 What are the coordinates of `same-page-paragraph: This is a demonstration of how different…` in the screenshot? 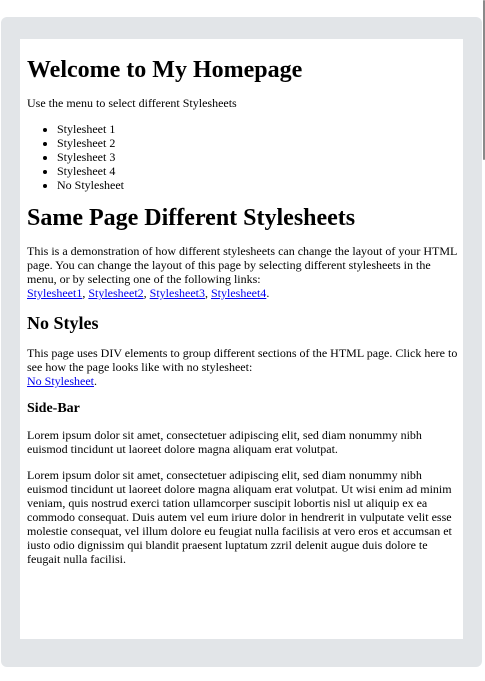 It's located at (243, 272).